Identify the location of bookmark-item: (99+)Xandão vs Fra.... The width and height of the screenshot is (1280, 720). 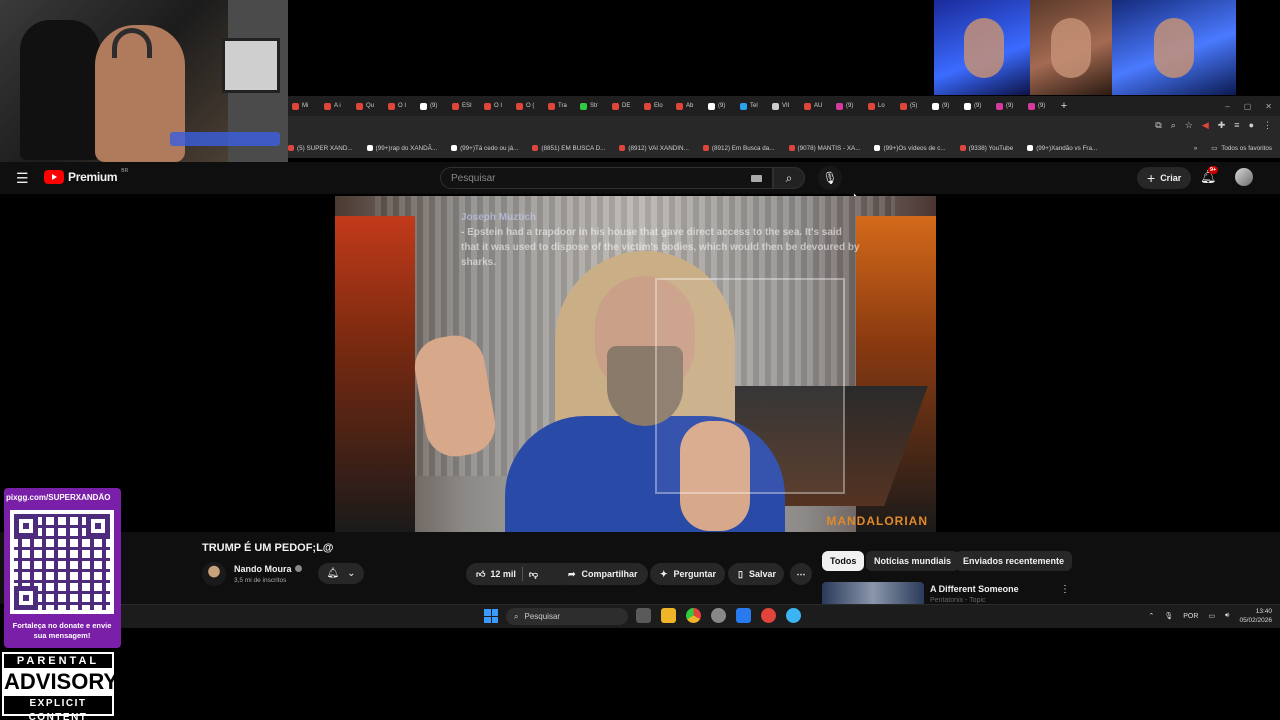
(1062, 148).